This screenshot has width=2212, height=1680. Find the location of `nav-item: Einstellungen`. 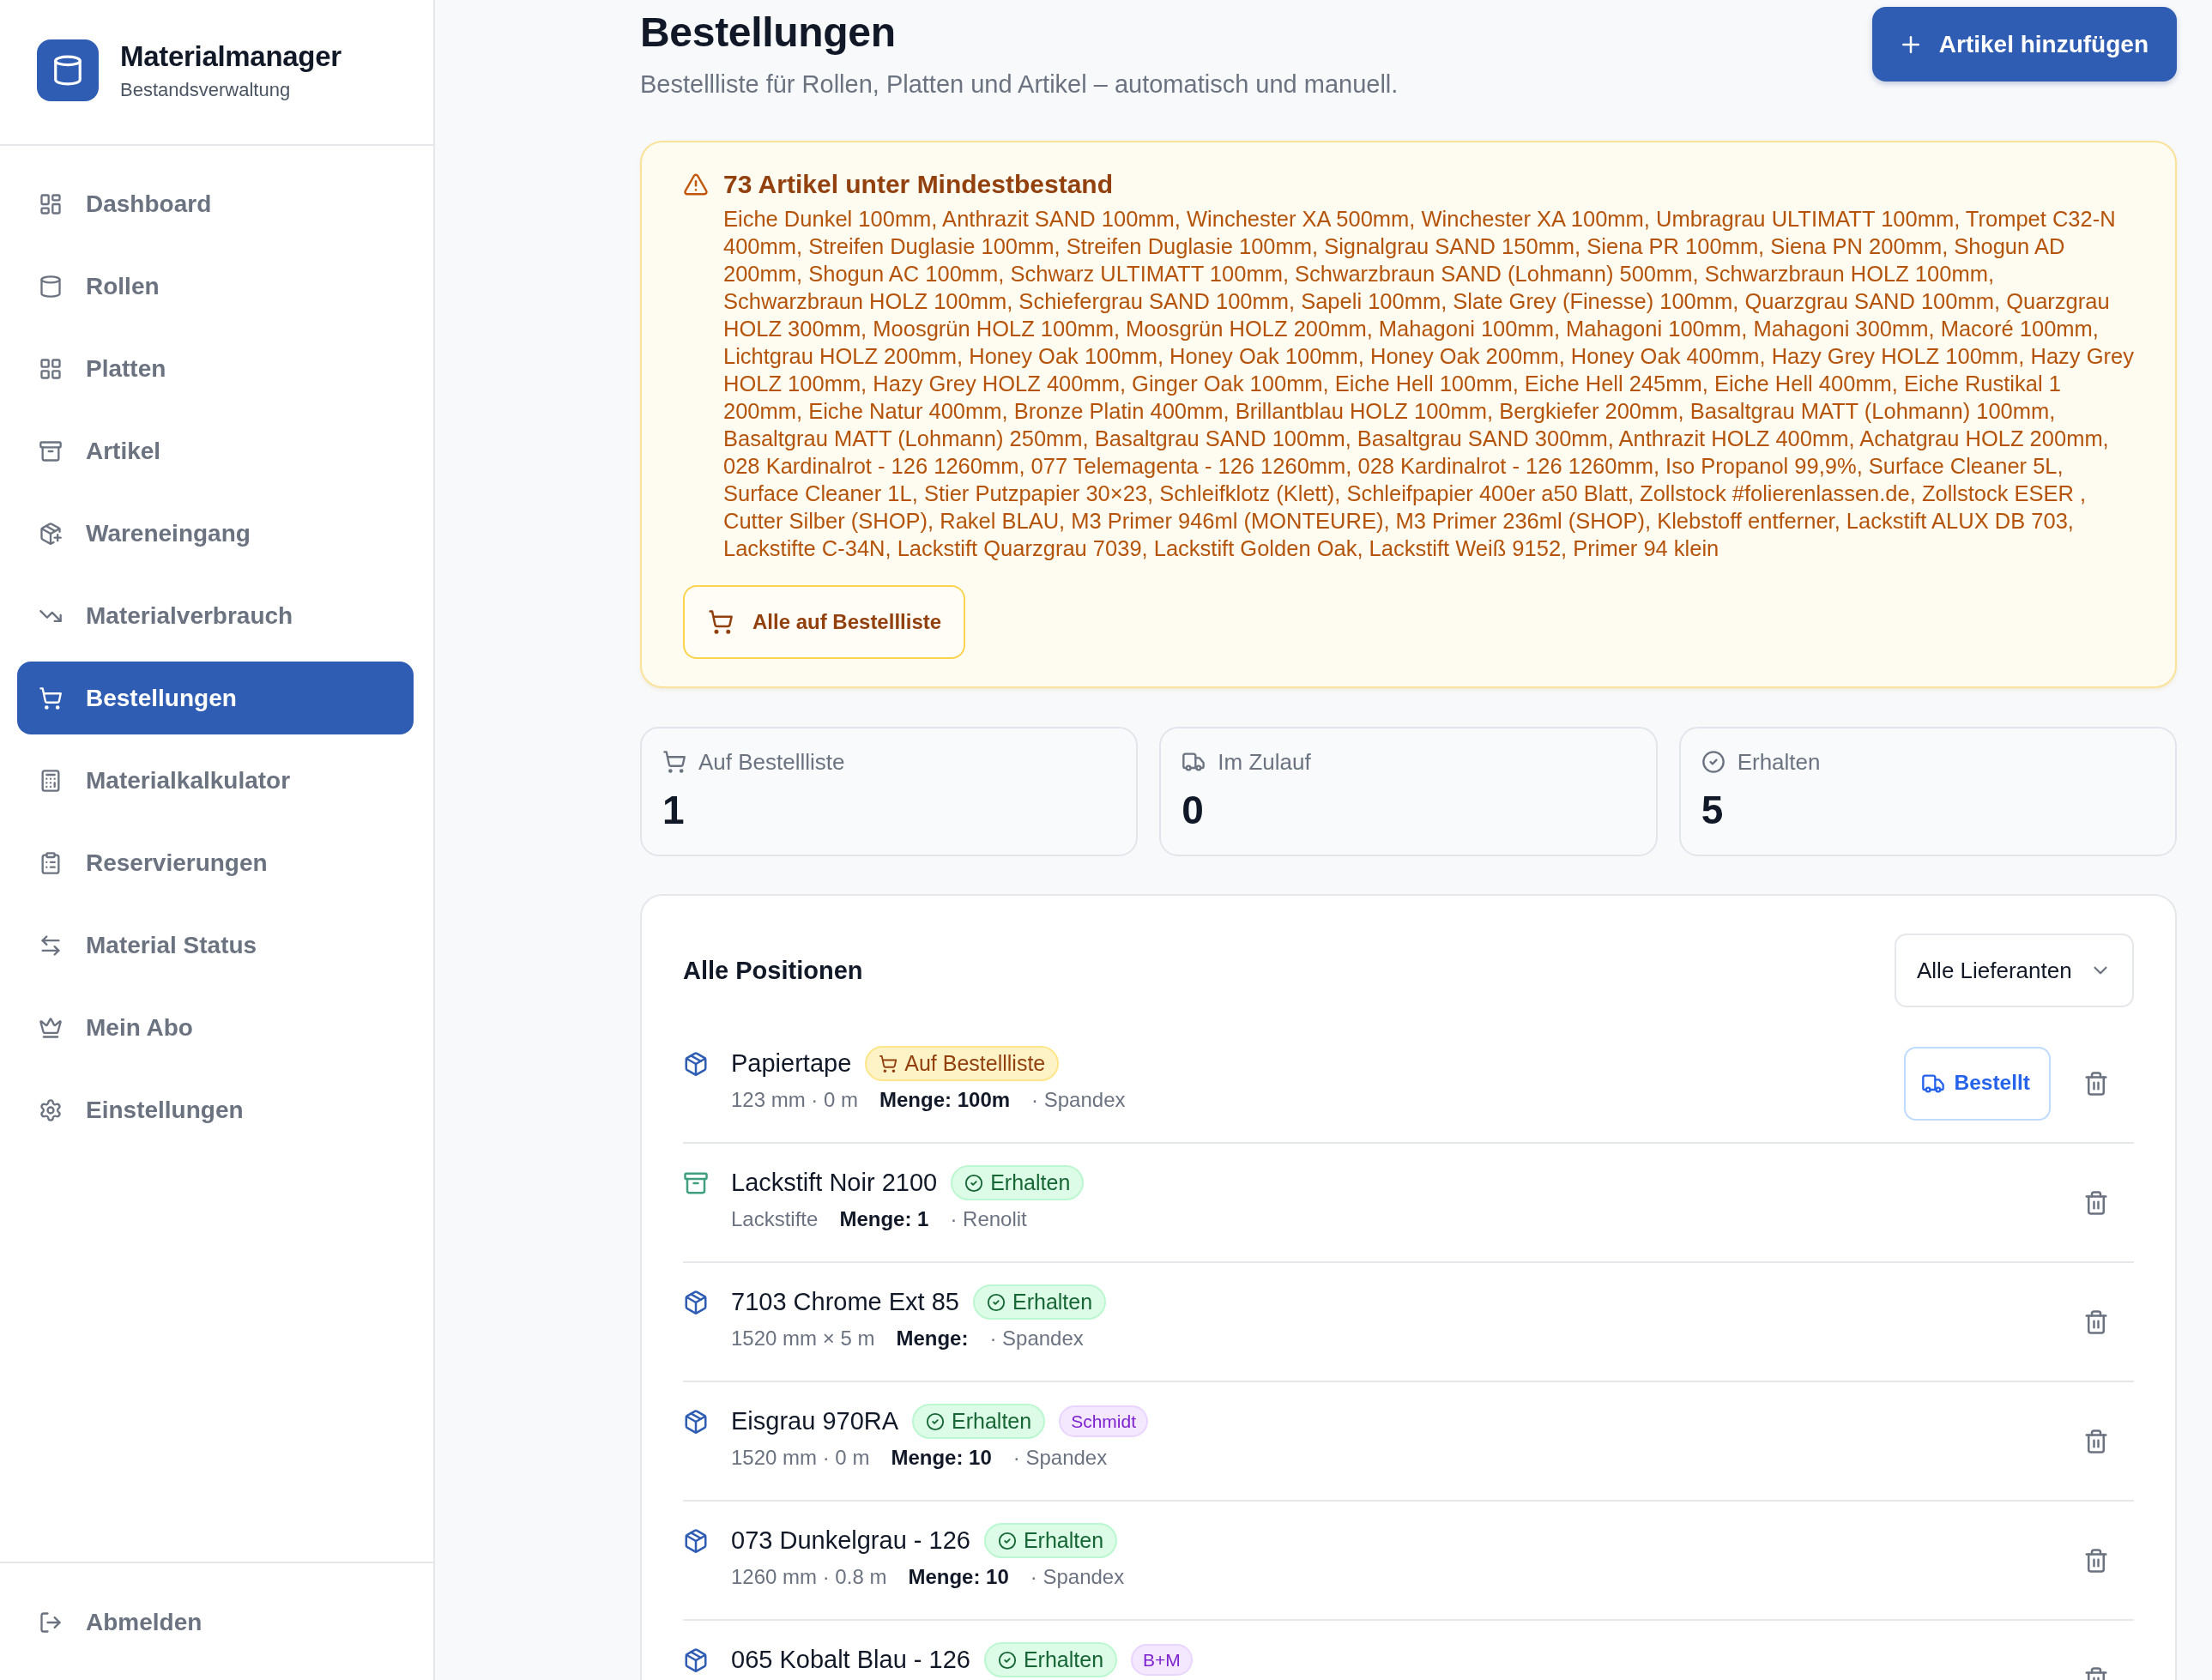

nav-item: Einstellungen is located at coordinates (215, 1110).